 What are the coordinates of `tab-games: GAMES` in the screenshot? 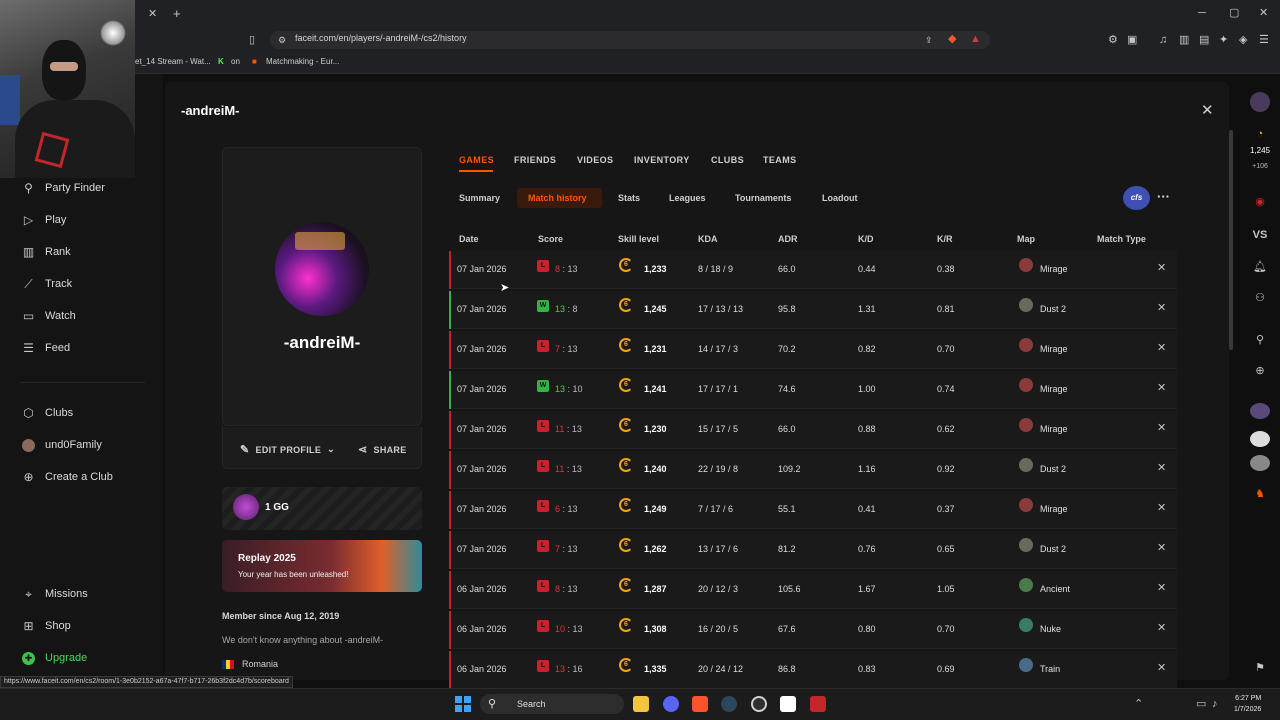 It's located at (476, 160).